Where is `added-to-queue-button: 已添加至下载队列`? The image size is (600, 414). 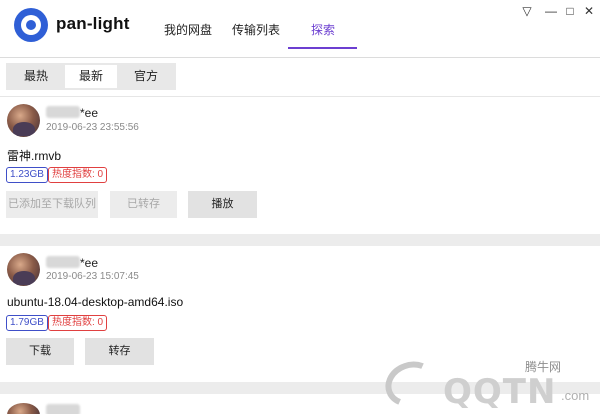 added-to-queue-button: 已添加至下载队列 is located at coordinates (52, 204).